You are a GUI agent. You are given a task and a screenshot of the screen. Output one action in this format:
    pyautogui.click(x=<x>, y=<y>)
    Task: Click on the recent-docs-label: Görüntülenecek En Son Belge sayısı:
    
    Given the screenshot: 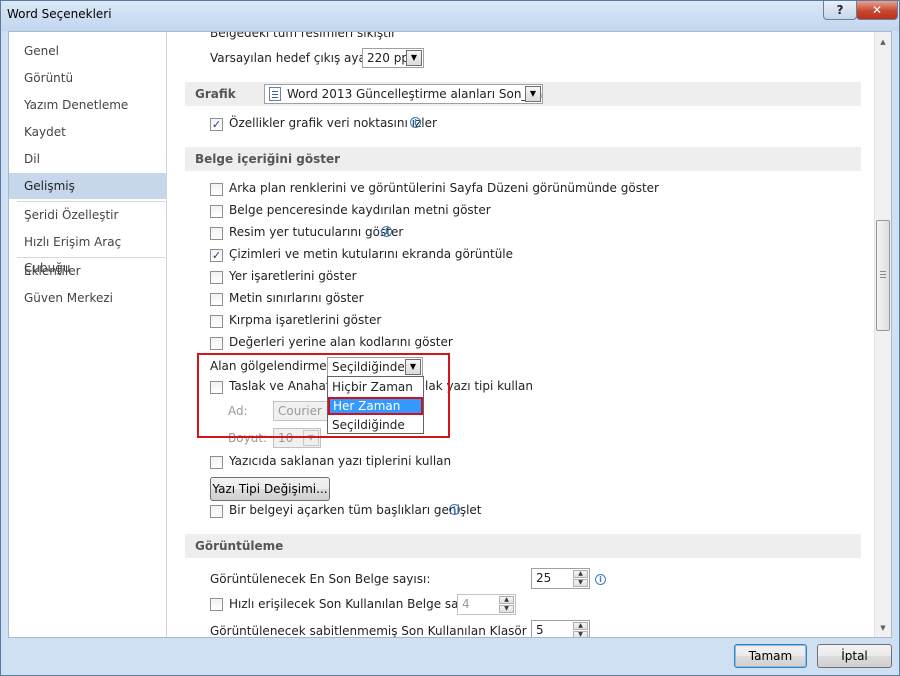 What is the action you would take?
    pyautogui.click(x=320, y=579)
    